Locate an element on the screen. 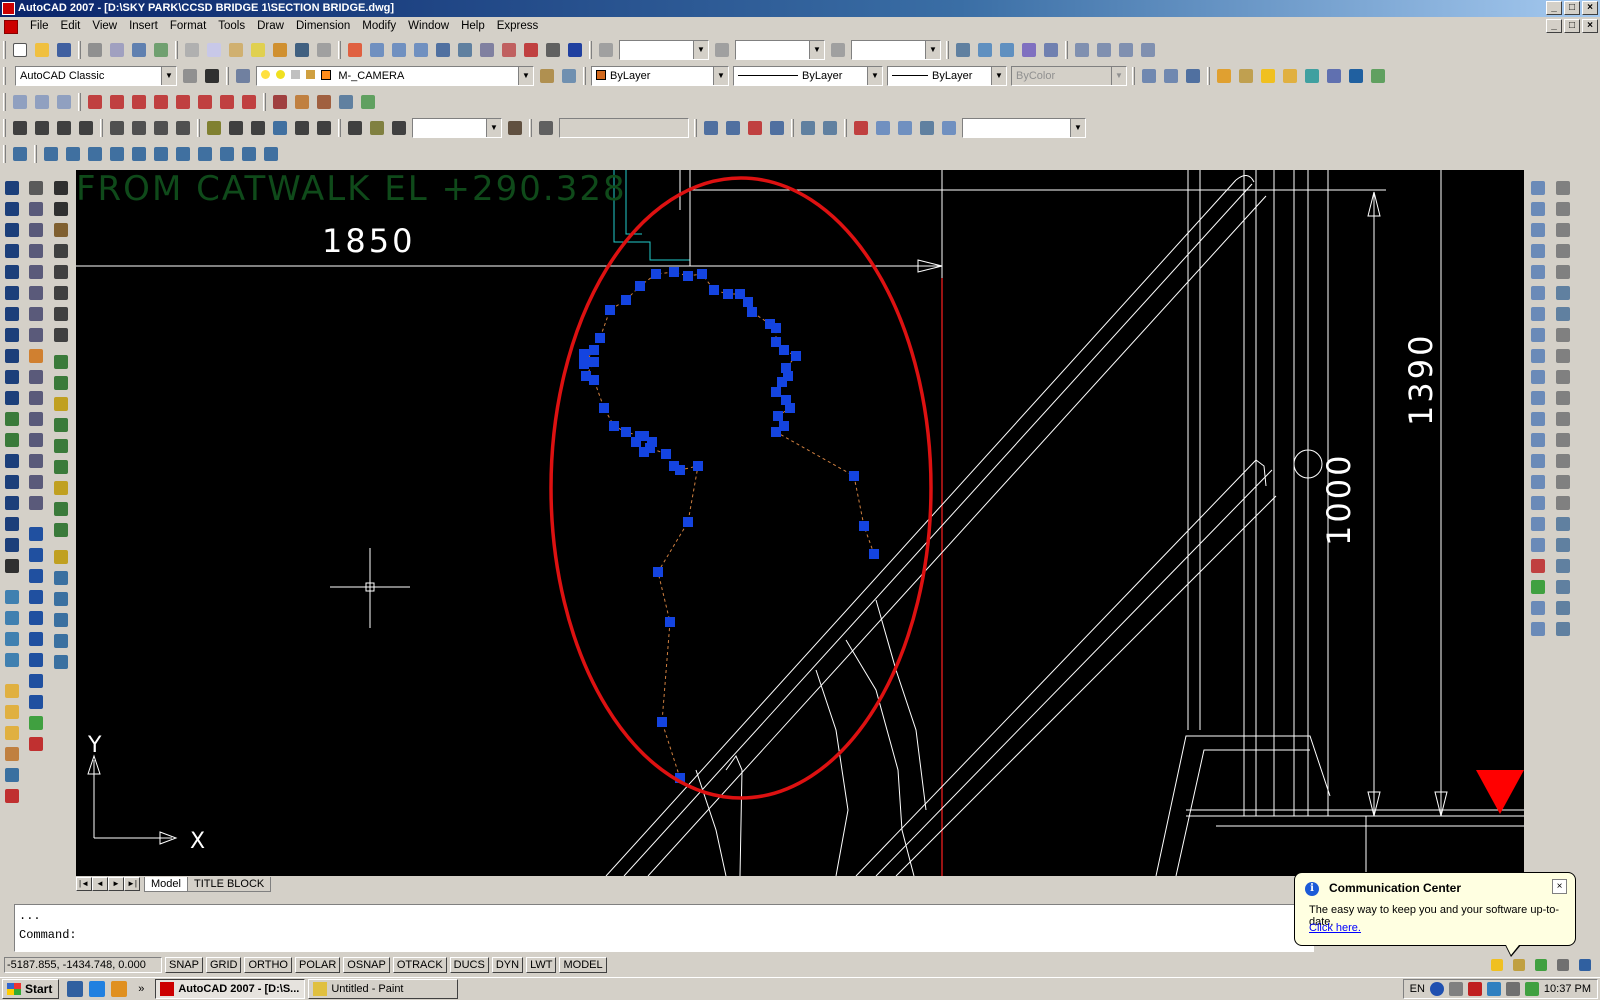 This screenshot has height=1000, width=1600. move-icon is located at coordinates (36, 293).